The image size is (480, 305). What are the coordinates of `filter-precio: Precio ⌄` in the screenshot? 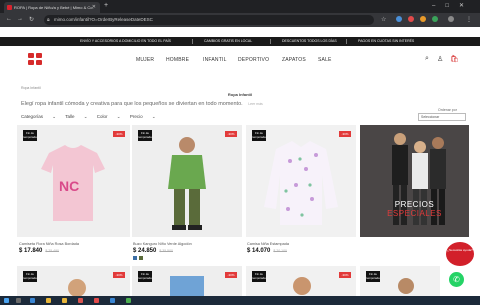 It's located at (143, 116).